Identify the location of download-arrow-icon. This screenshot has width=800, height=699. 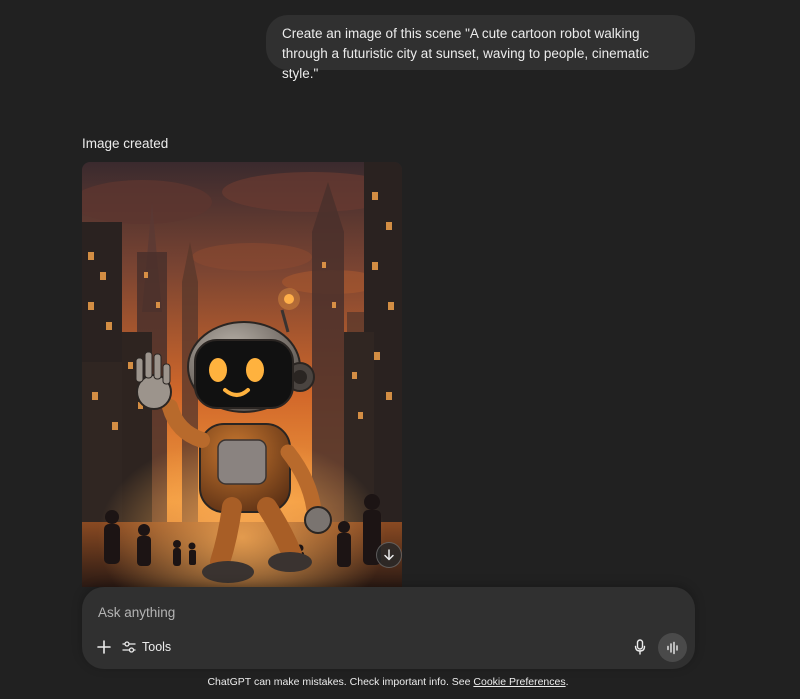
(389, 555).